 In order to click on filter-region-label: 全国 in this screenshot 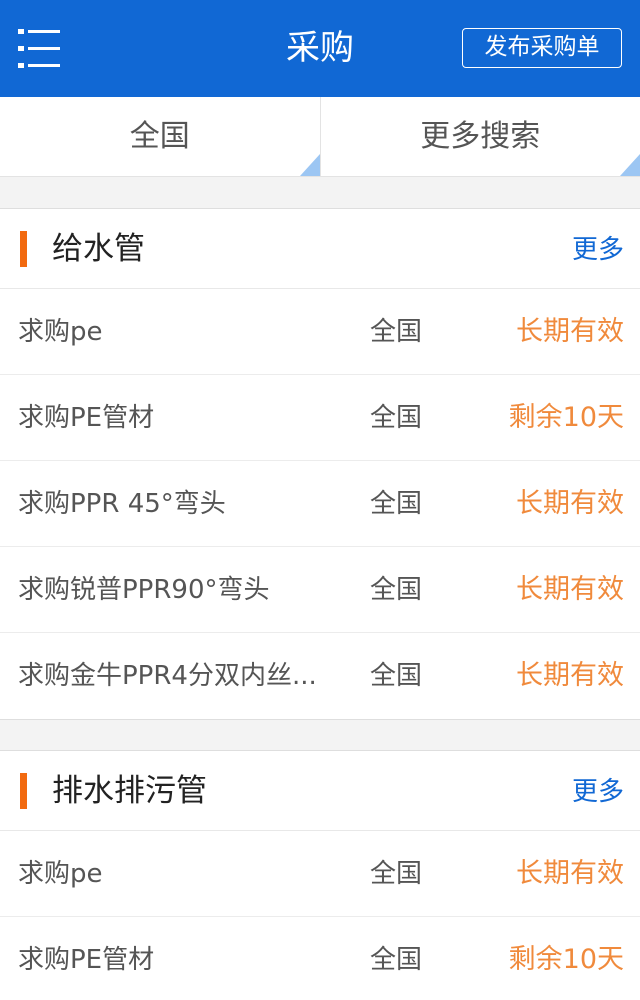, I will do `click(159, 136)`.